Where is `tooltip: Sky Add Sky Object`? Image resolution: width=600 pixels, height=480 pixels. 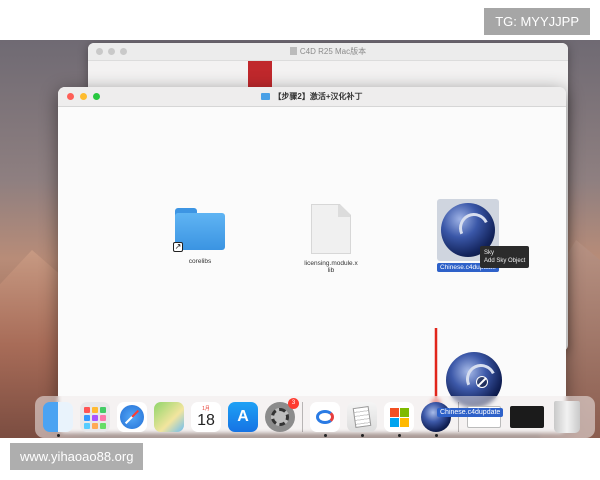
tooltip: Sky Add Sky Object is located at coordinates (505, 257).